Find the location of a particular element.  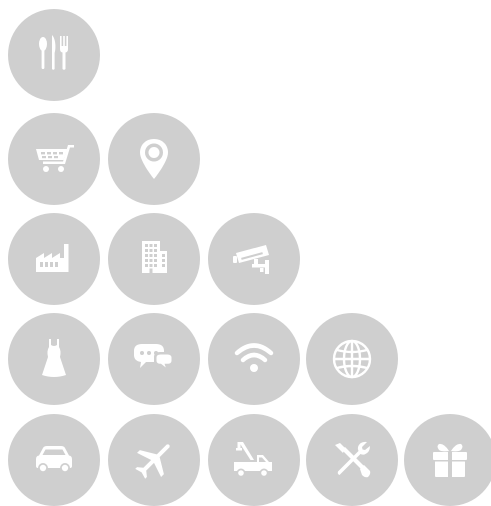

office-building-icon is located at coordinates (154, 259).